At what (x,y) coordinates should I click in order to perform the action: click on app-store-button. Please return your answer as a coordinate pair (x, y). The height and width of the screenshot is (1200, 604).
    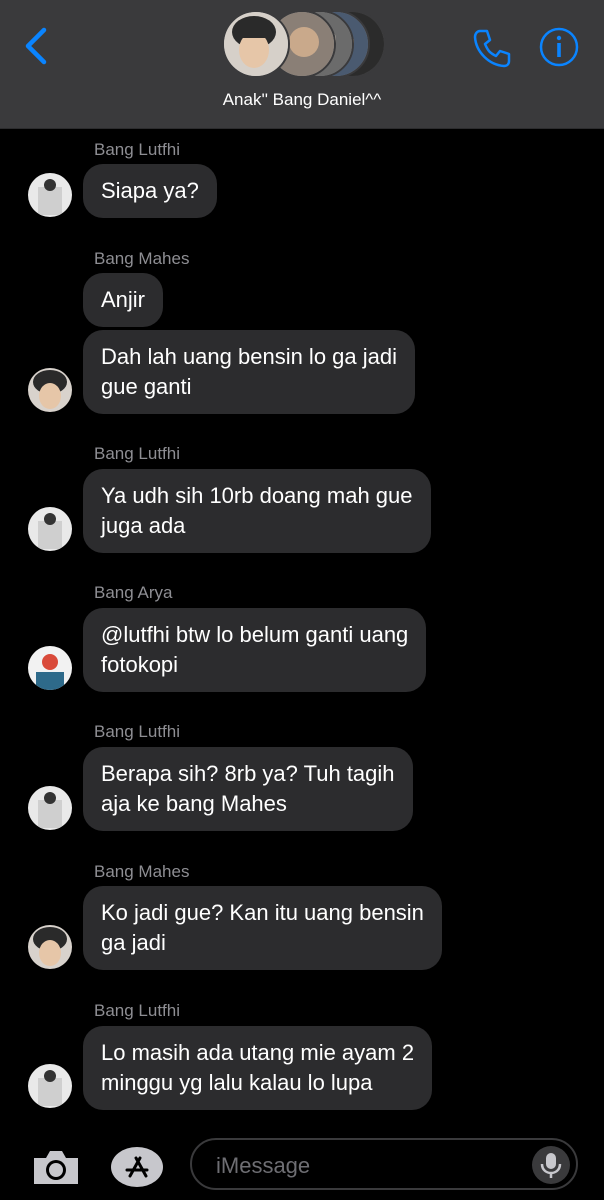
    Looking at the image, I should click on (137, 1167).